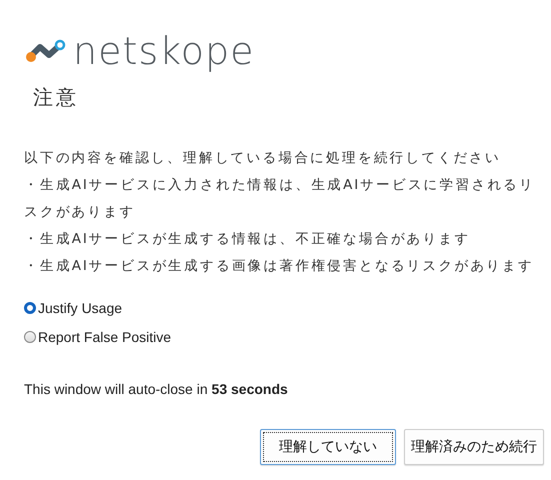 Image resolution: width=551 pixels, height=480 pixels. What do you see at coordinates (164, 51) in the screenshot?
I see `logo-text: netskope` at bounding box center [164, 51].